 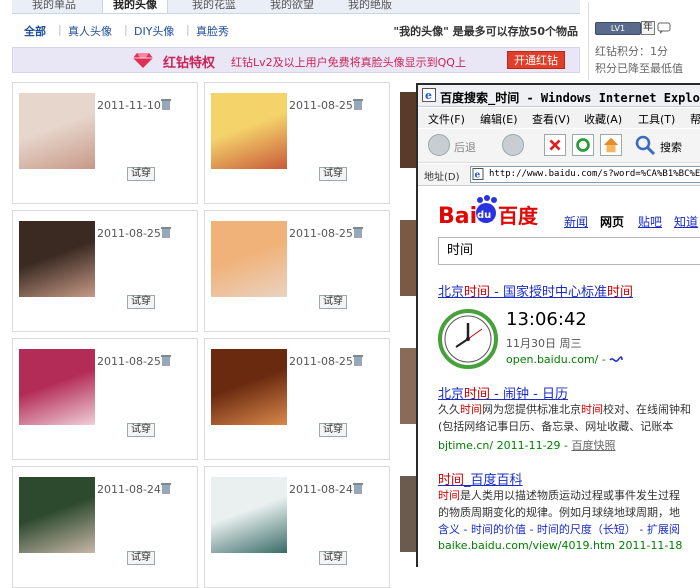 I want to click on baidu-nav-web: 网页, so click(x=612, y=221).